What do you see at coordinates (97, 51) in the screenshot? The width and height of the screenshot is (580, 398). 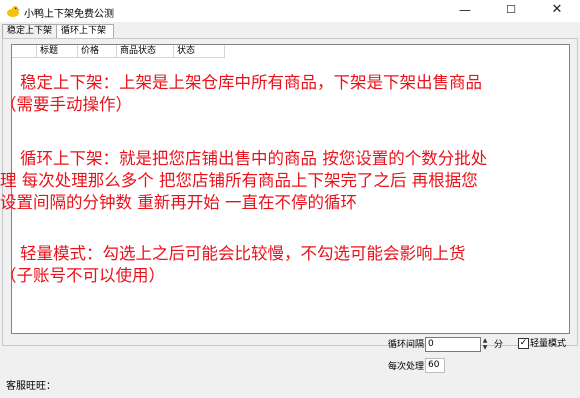 I see `column-header-price: 价格` at bounding box center [97, 51].